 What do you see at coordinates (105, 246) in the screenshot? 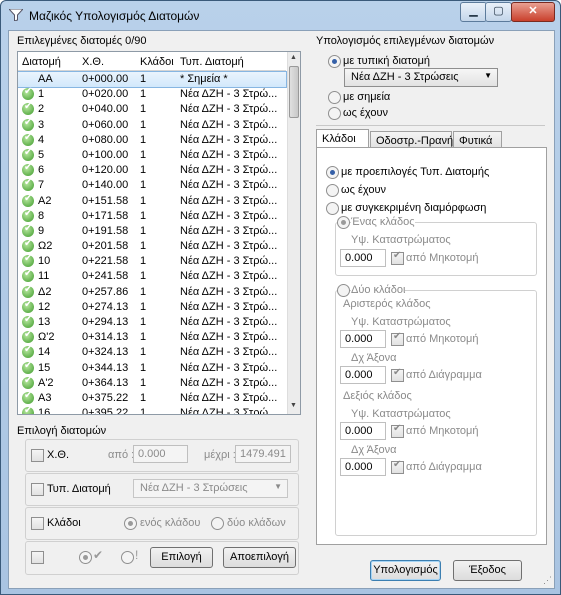
I see `chainage-cell: 0+201.58` at bounding box center [105, 246].